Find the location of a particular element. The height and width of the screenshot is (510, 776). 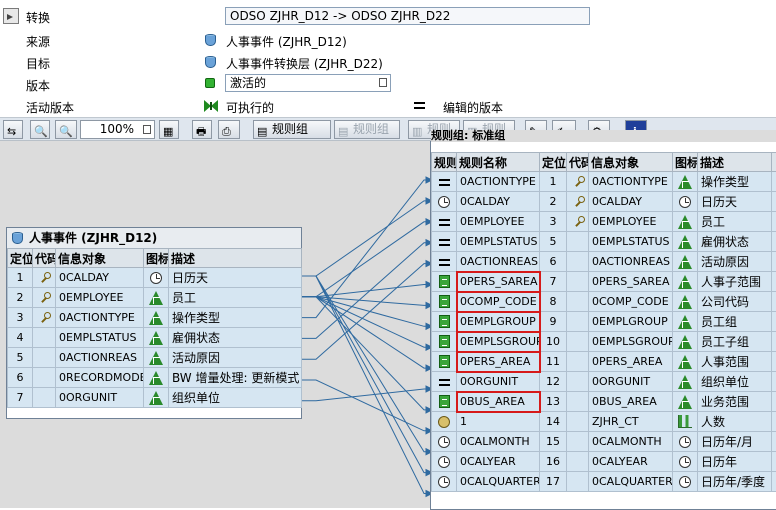

rule-row: 0CALYEAR160CALYEAR日历年 is located at coordinates (604, 462).